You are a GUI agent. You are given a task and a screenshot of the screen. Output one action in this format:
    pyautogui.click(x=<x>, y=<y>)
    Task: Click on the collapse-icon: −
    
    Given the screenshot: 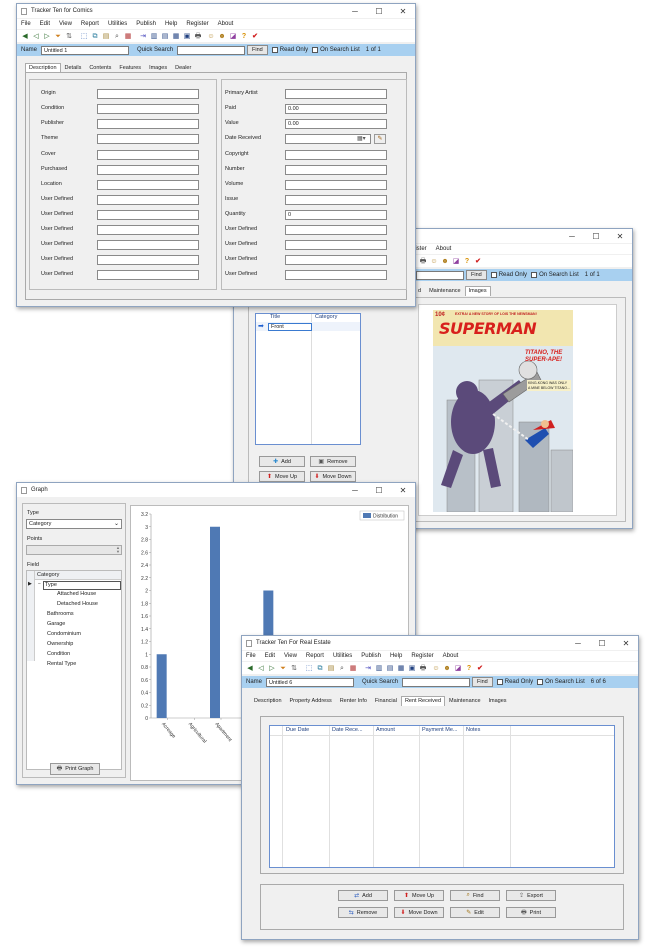 What is the action you would take?
    pyautogui.click(x=39, y=584)
    